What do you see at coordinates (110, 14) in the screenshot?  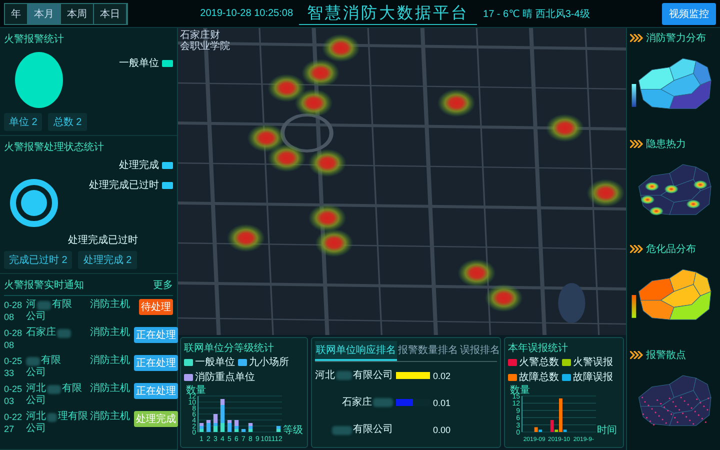 I see `period-tab: 本日` at bounding box center [110, 14].